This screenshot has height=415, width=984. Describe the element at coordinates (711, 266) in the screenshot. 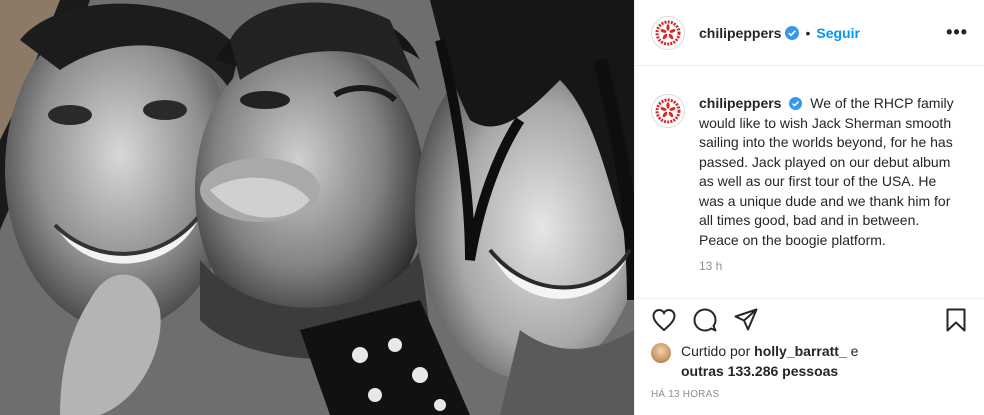

I see `caption-timestamp: 13 h` at that location.